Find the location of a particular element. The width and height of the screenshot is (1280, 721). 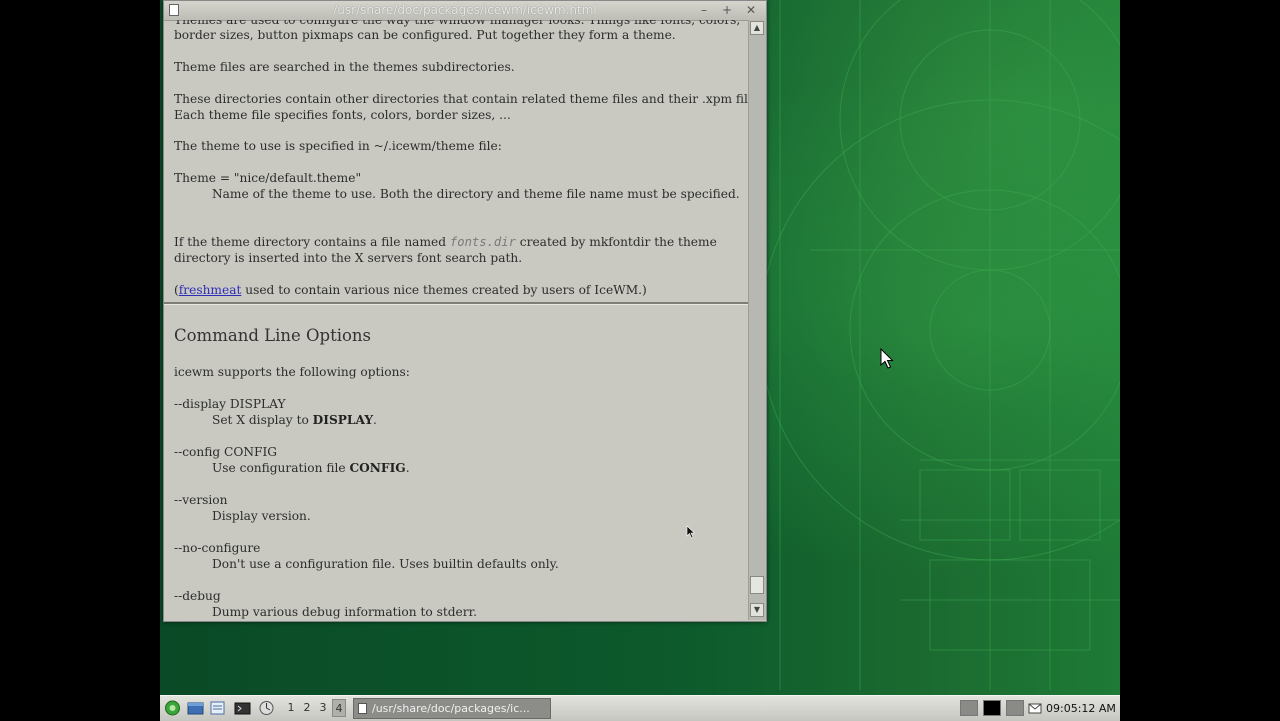

browser-icon is located at coordinates (266, 708).